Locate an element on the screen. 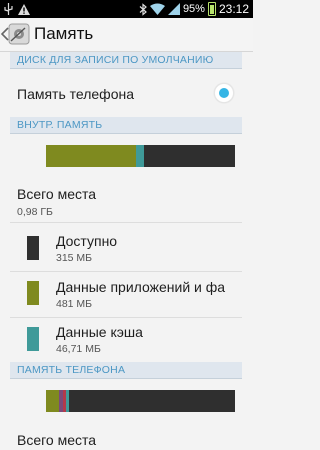 This screenshot has width=320, height=450. action-bar: Память is located at coordinates (126, 35).